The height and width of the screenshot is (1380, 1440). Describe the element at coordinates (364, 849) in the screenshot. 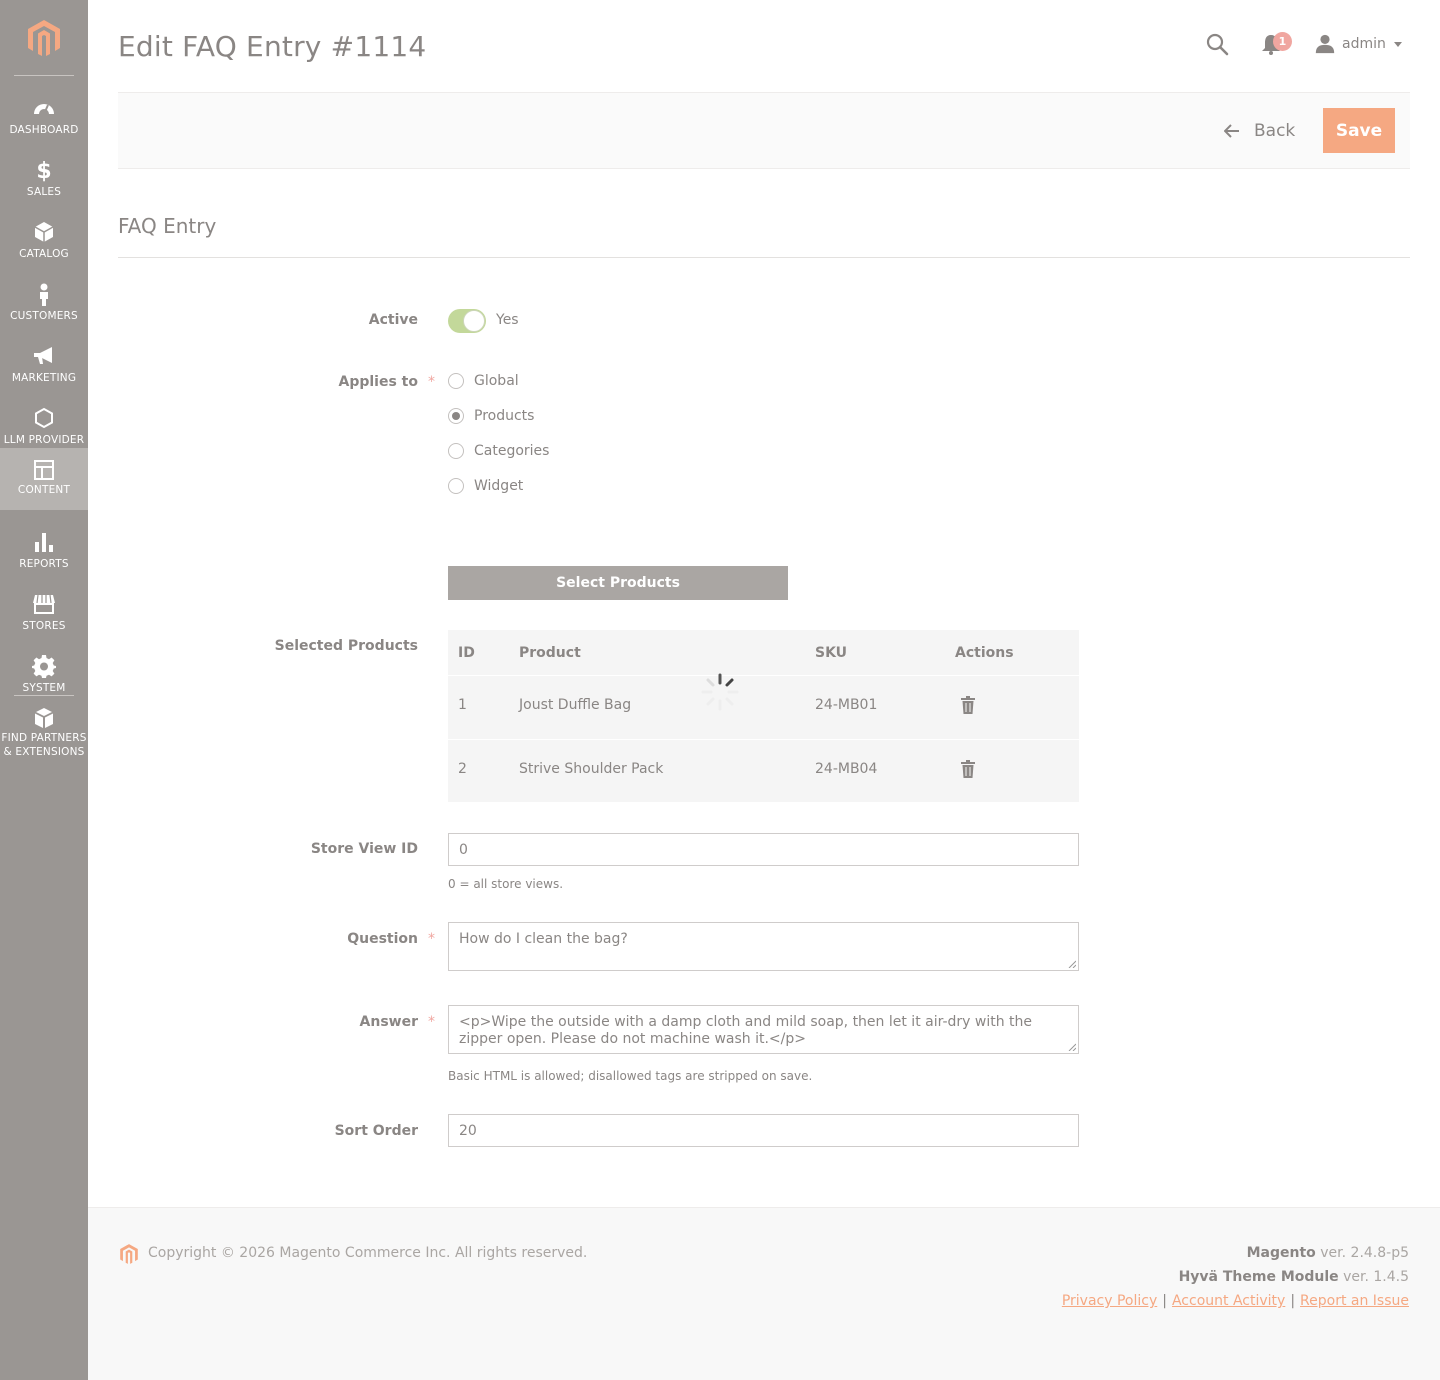

I see `store-view-id-label: Store View ID` at that location.